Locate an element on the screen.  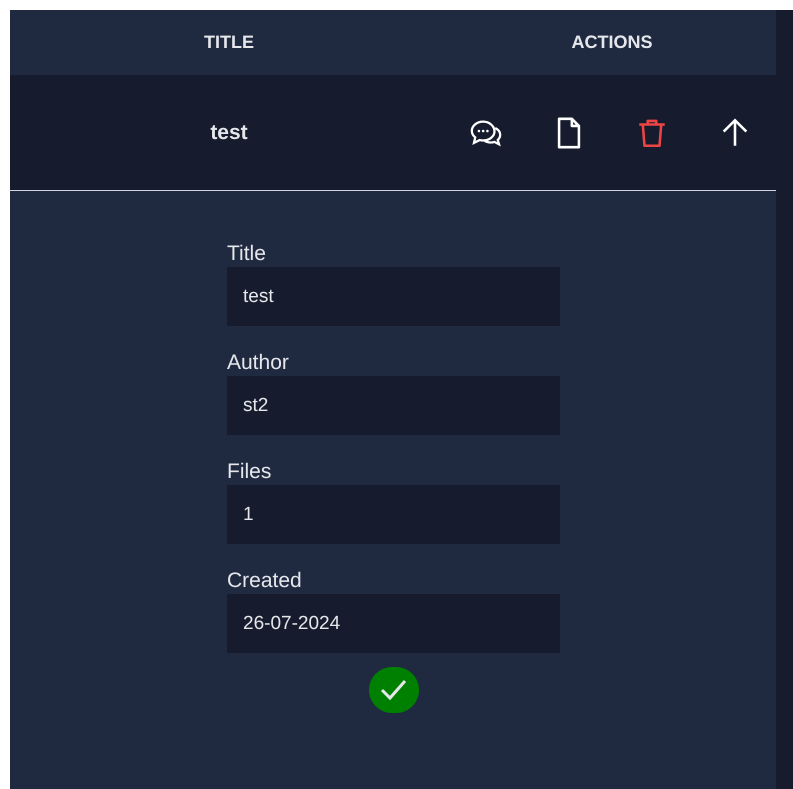
field-label: Author is located at coordinates (258, 363).